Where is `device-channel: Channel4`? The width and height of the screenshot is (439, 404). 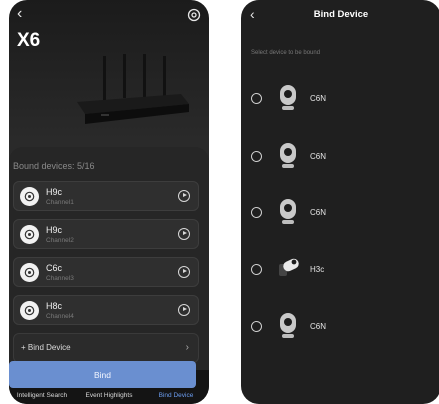 device-channel: Channel4 is located at coordinates (60, 316).